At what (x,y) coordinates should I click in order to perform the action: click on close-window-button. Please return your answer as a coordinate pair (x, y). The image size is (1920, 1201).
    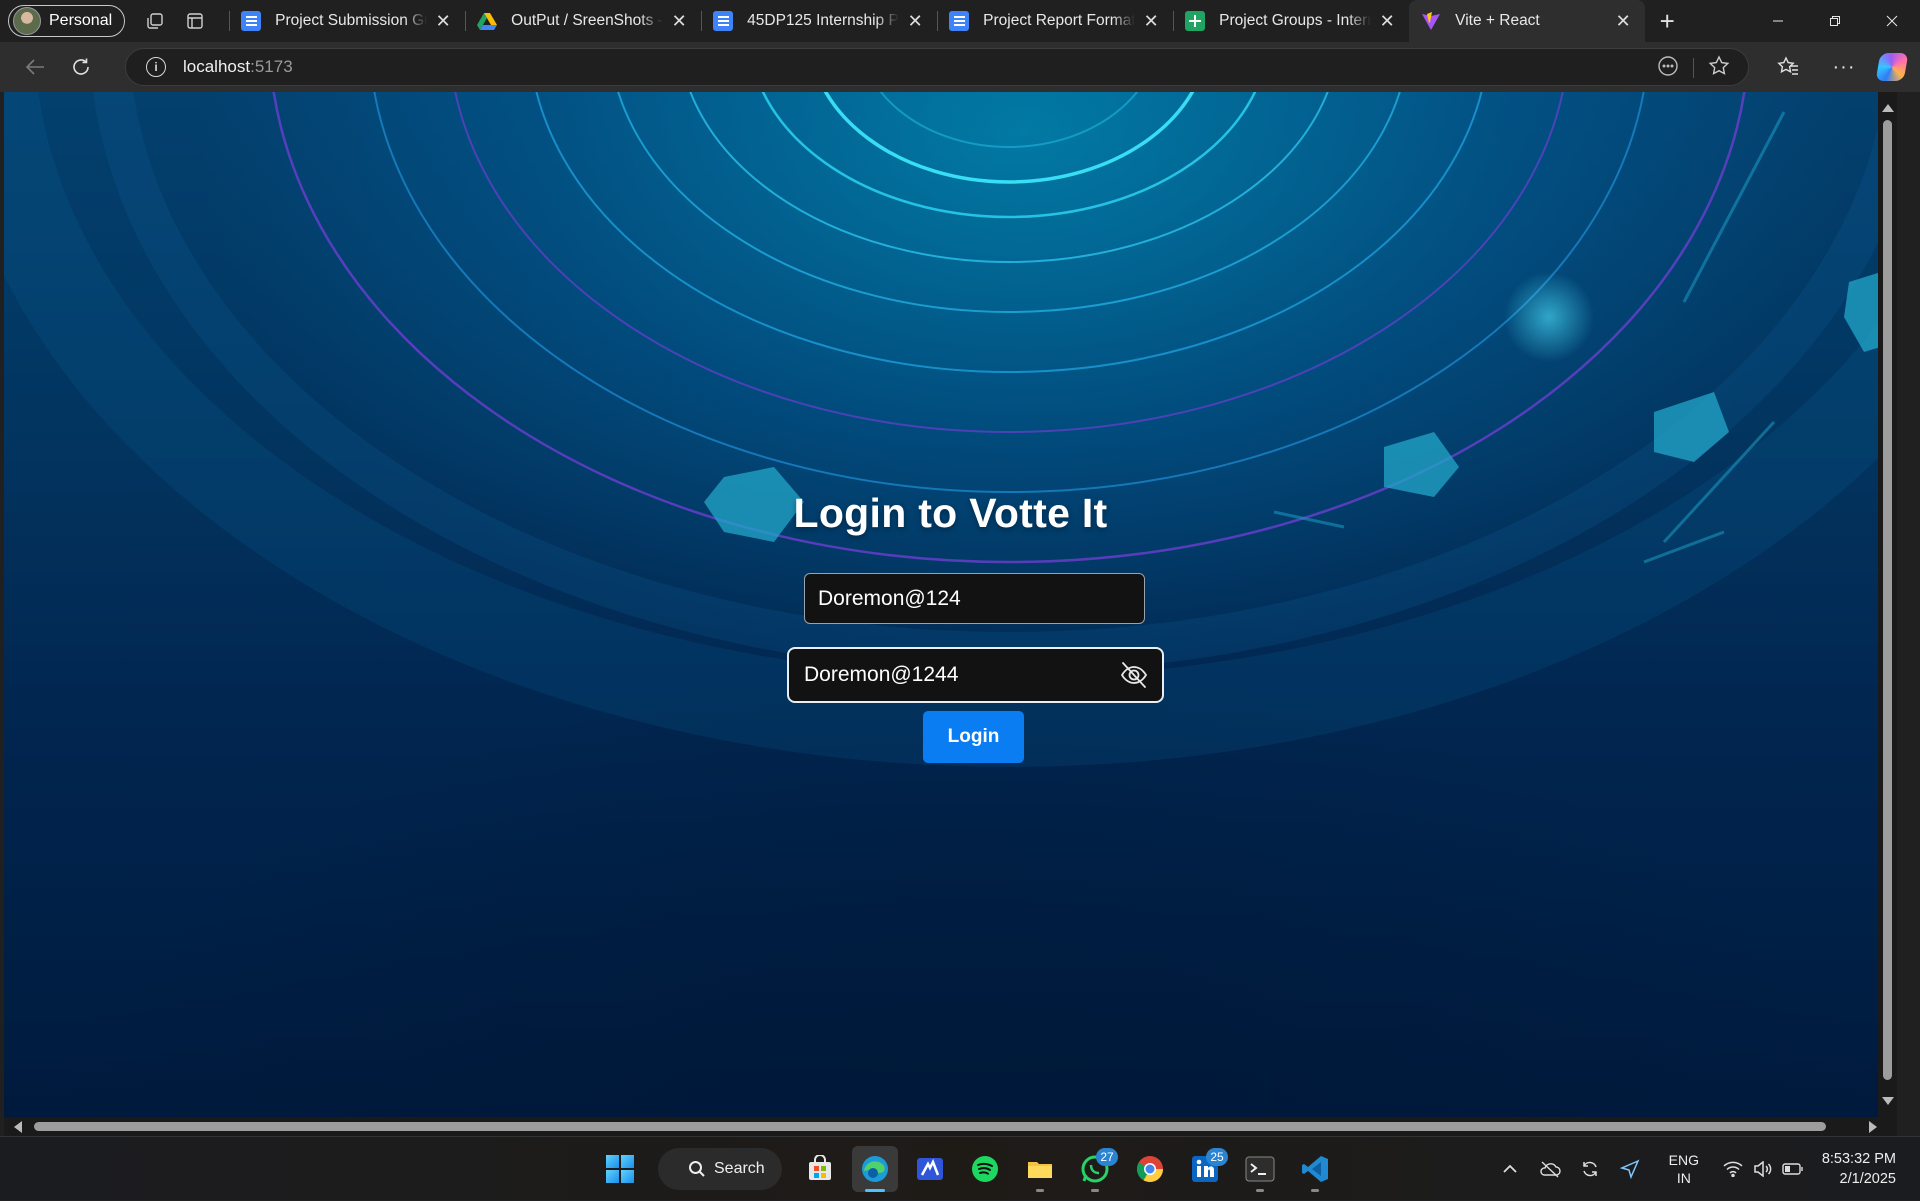
    Looking at the image, I should click on (1891, 21).